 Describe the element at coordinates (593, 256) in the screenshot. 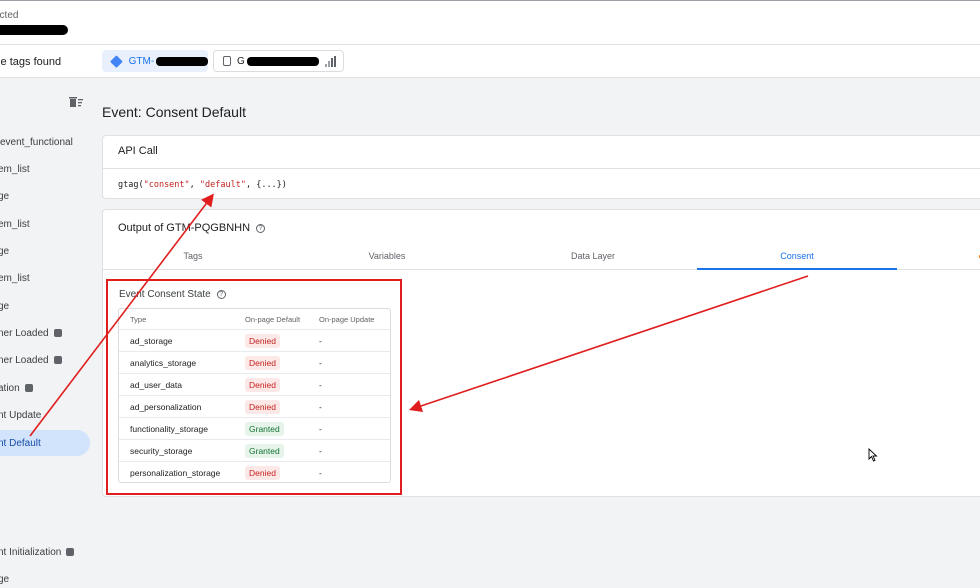

I see `tab-data-layer: Data Layer` at that location.